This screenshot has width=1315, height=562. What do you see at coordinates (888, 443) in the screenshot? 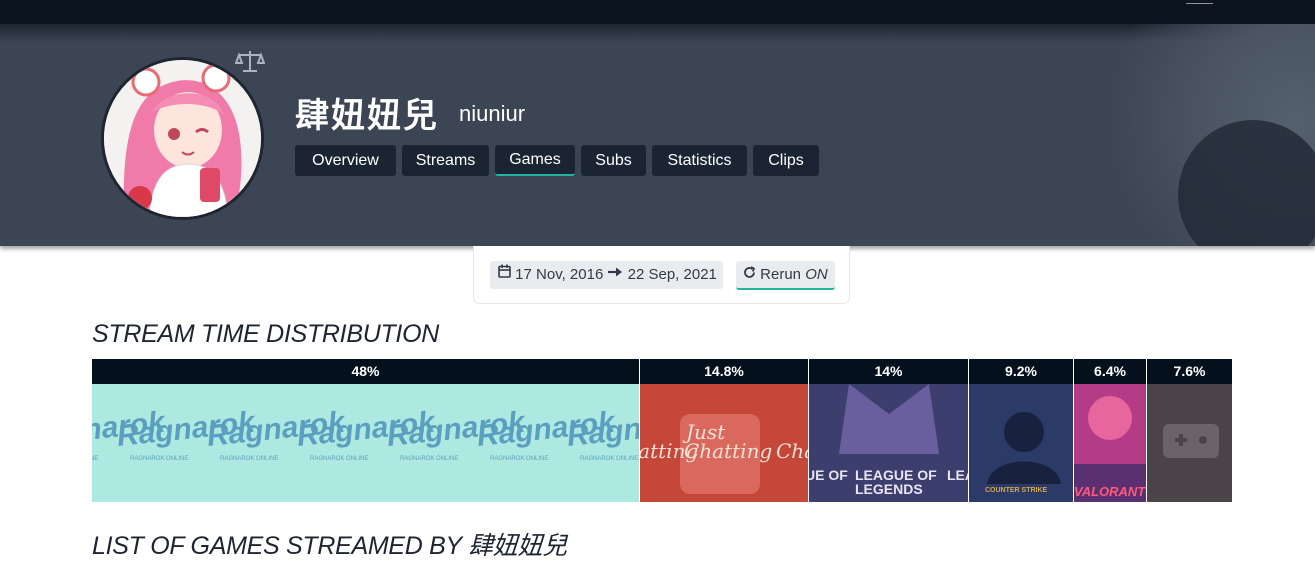
I see `game-box-art: LEAGUE OFLEGENDSUE OFLEA` at bounding box center [888, 443].